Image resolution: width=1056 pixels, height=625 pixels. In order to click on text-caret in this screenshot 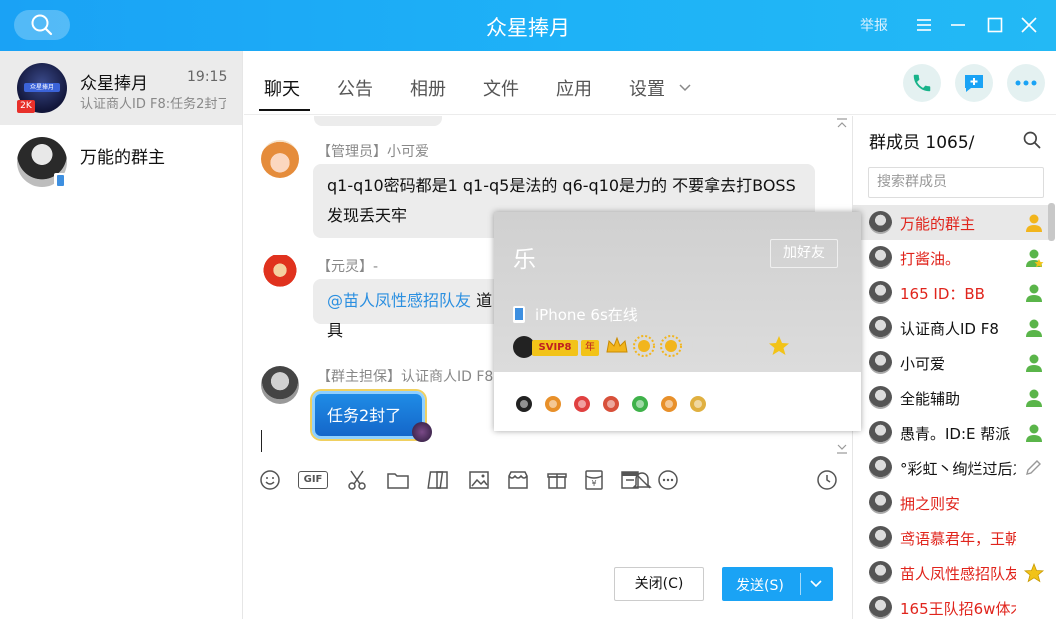, I will do `click(261, 441)`.